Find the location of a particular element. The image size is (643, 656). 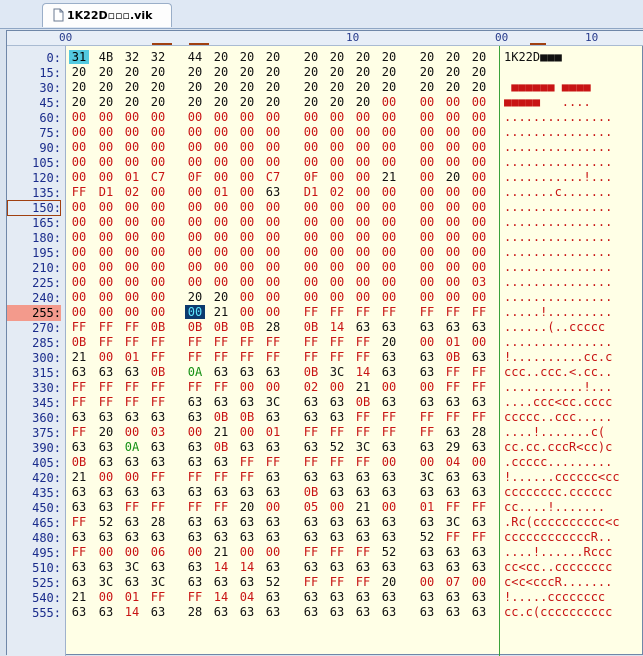

ascii-row: ■■■■■■ ■■■■ is located at coordinates (547, 88).